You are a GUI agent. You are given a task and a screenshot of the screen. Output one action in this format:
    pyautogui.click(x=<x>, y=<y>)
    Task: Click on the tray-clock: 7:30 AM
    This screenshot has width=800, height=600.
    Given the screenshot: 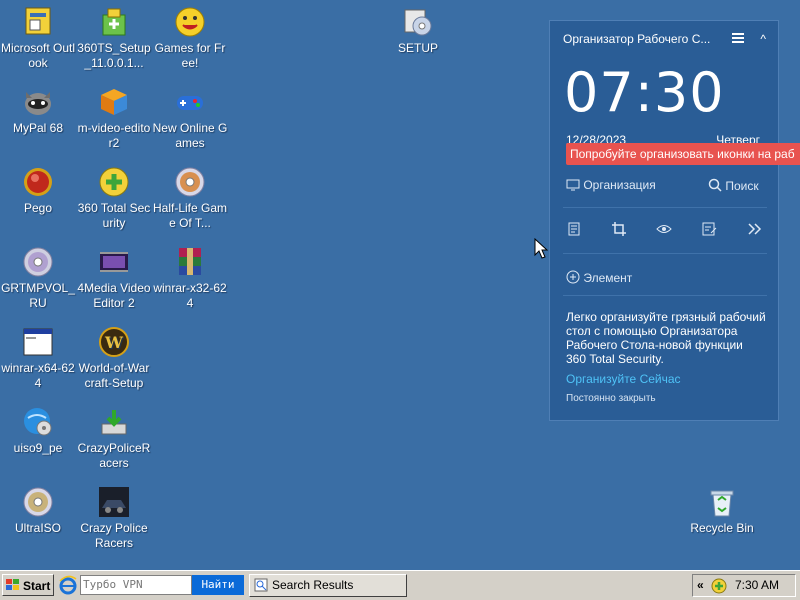 What is the action you would take?
    pyautogui.click(x=757, y=585)
    